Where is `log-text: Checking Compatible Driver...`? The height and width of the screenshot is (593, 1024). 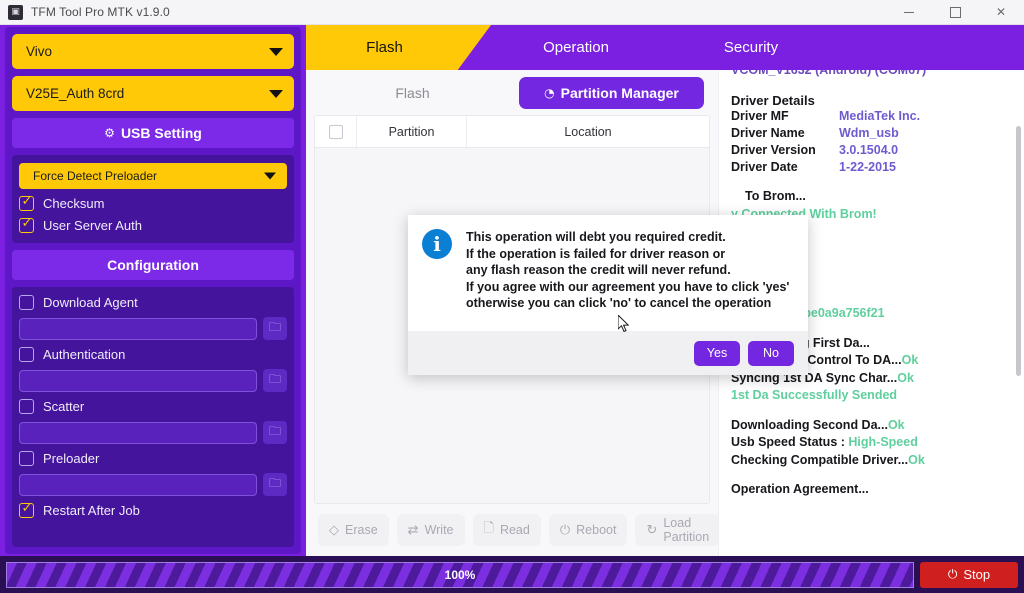 log-text: Checking Compatible Driver... is located at coordinates (820, 459).